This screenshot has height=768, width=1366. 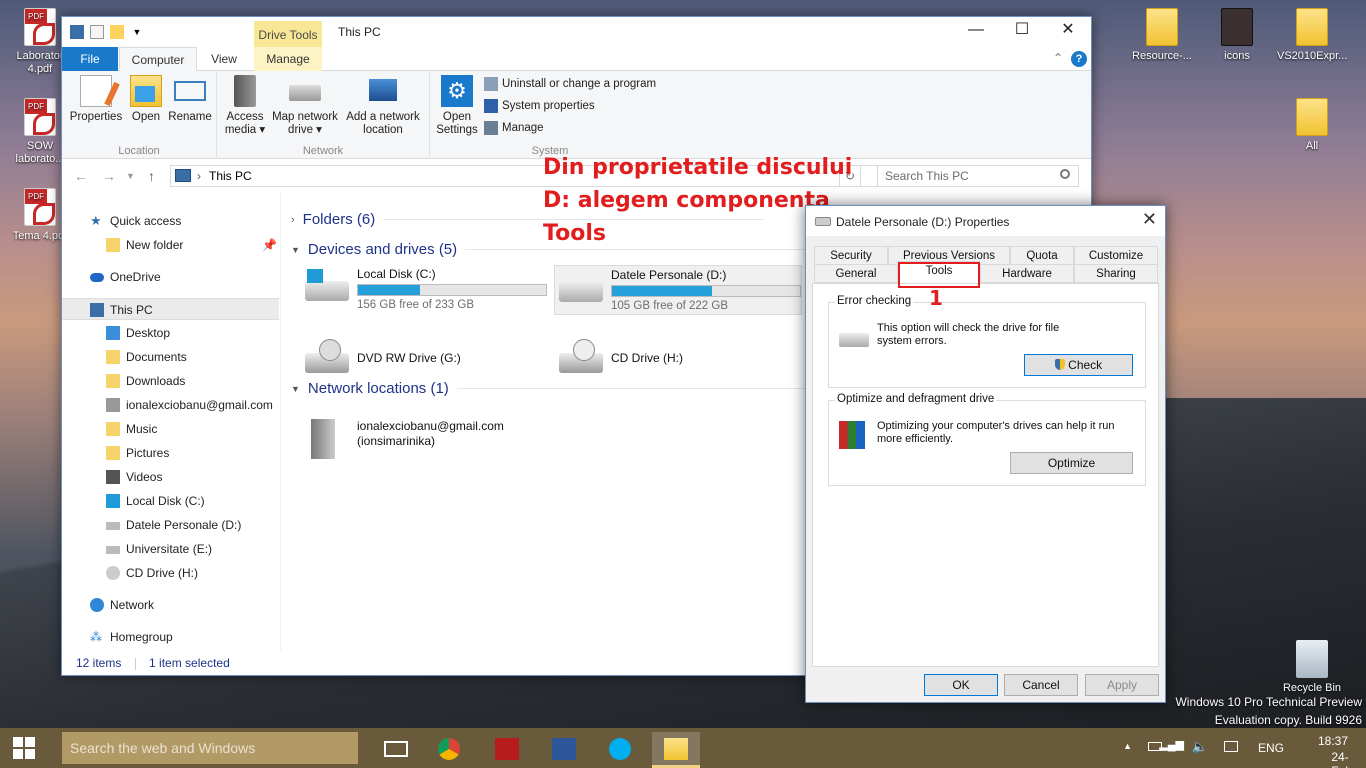 I want to click on nav-desktop: Desktop, so click(x=170, y=333).